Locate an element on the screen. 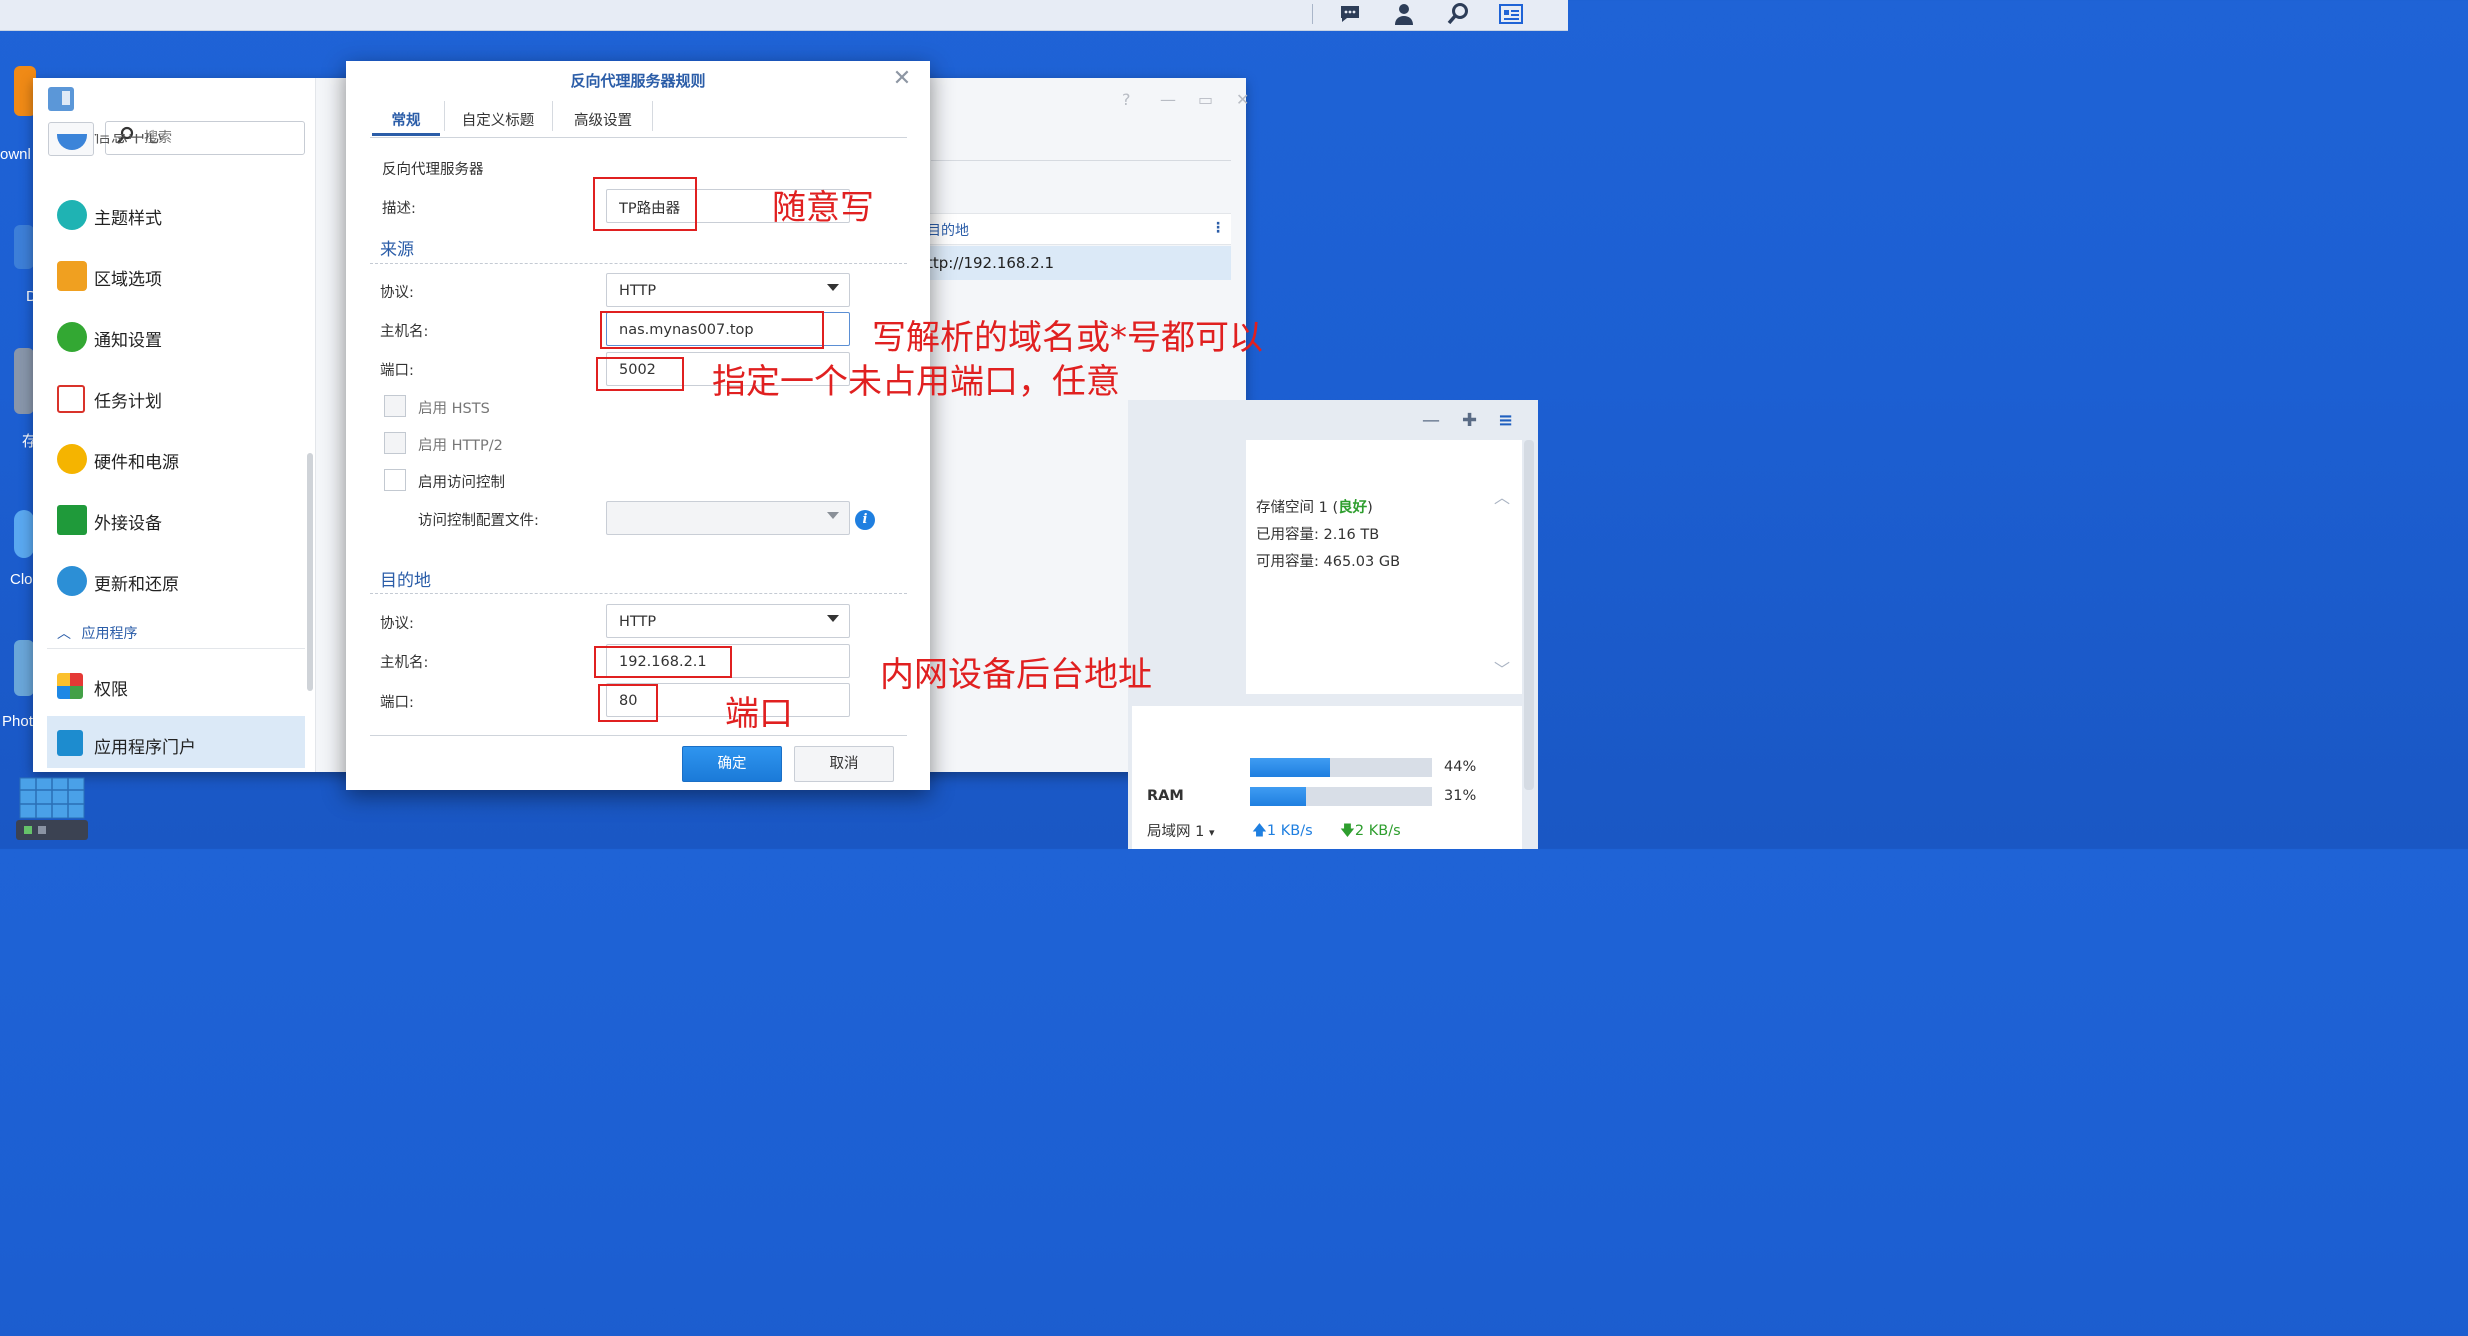 This screenshot has height=1336, width=2468. sidebar-item-label: 外接设备 is located at coordinates (128, 524).